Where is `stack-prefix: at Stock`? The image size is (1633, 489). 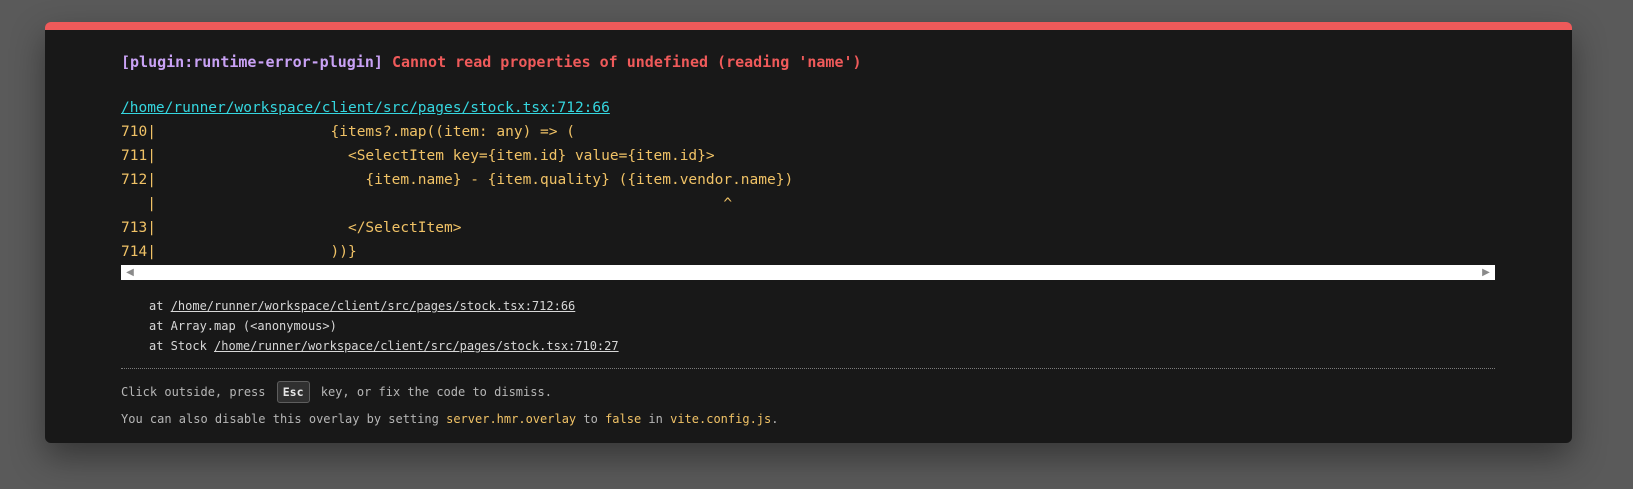 stack-prefix: at Stock is located at coordinates (182, 346).